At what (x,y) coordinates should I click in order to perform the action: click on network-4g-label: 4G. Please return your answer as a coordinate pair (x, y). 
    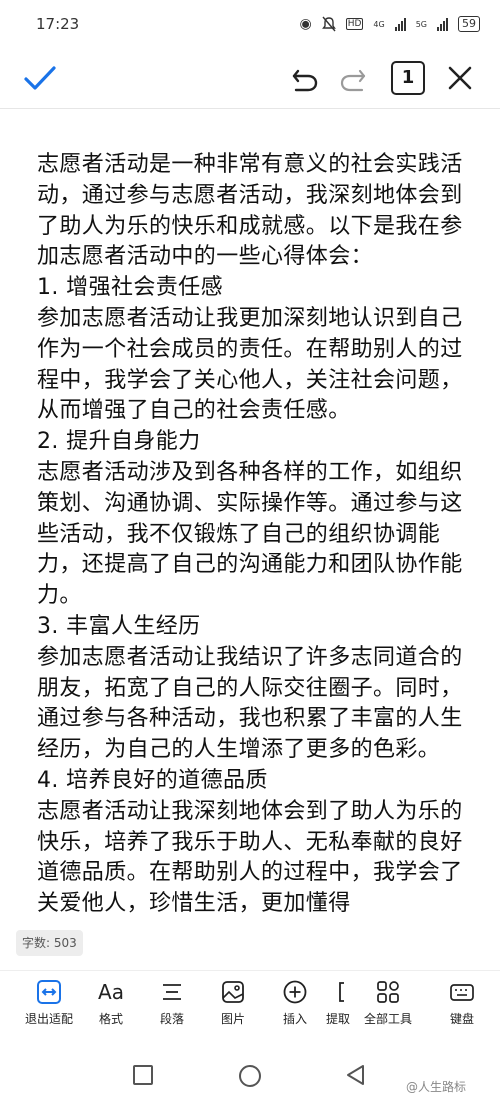
    Looking at the image, I should click on (379, 24).